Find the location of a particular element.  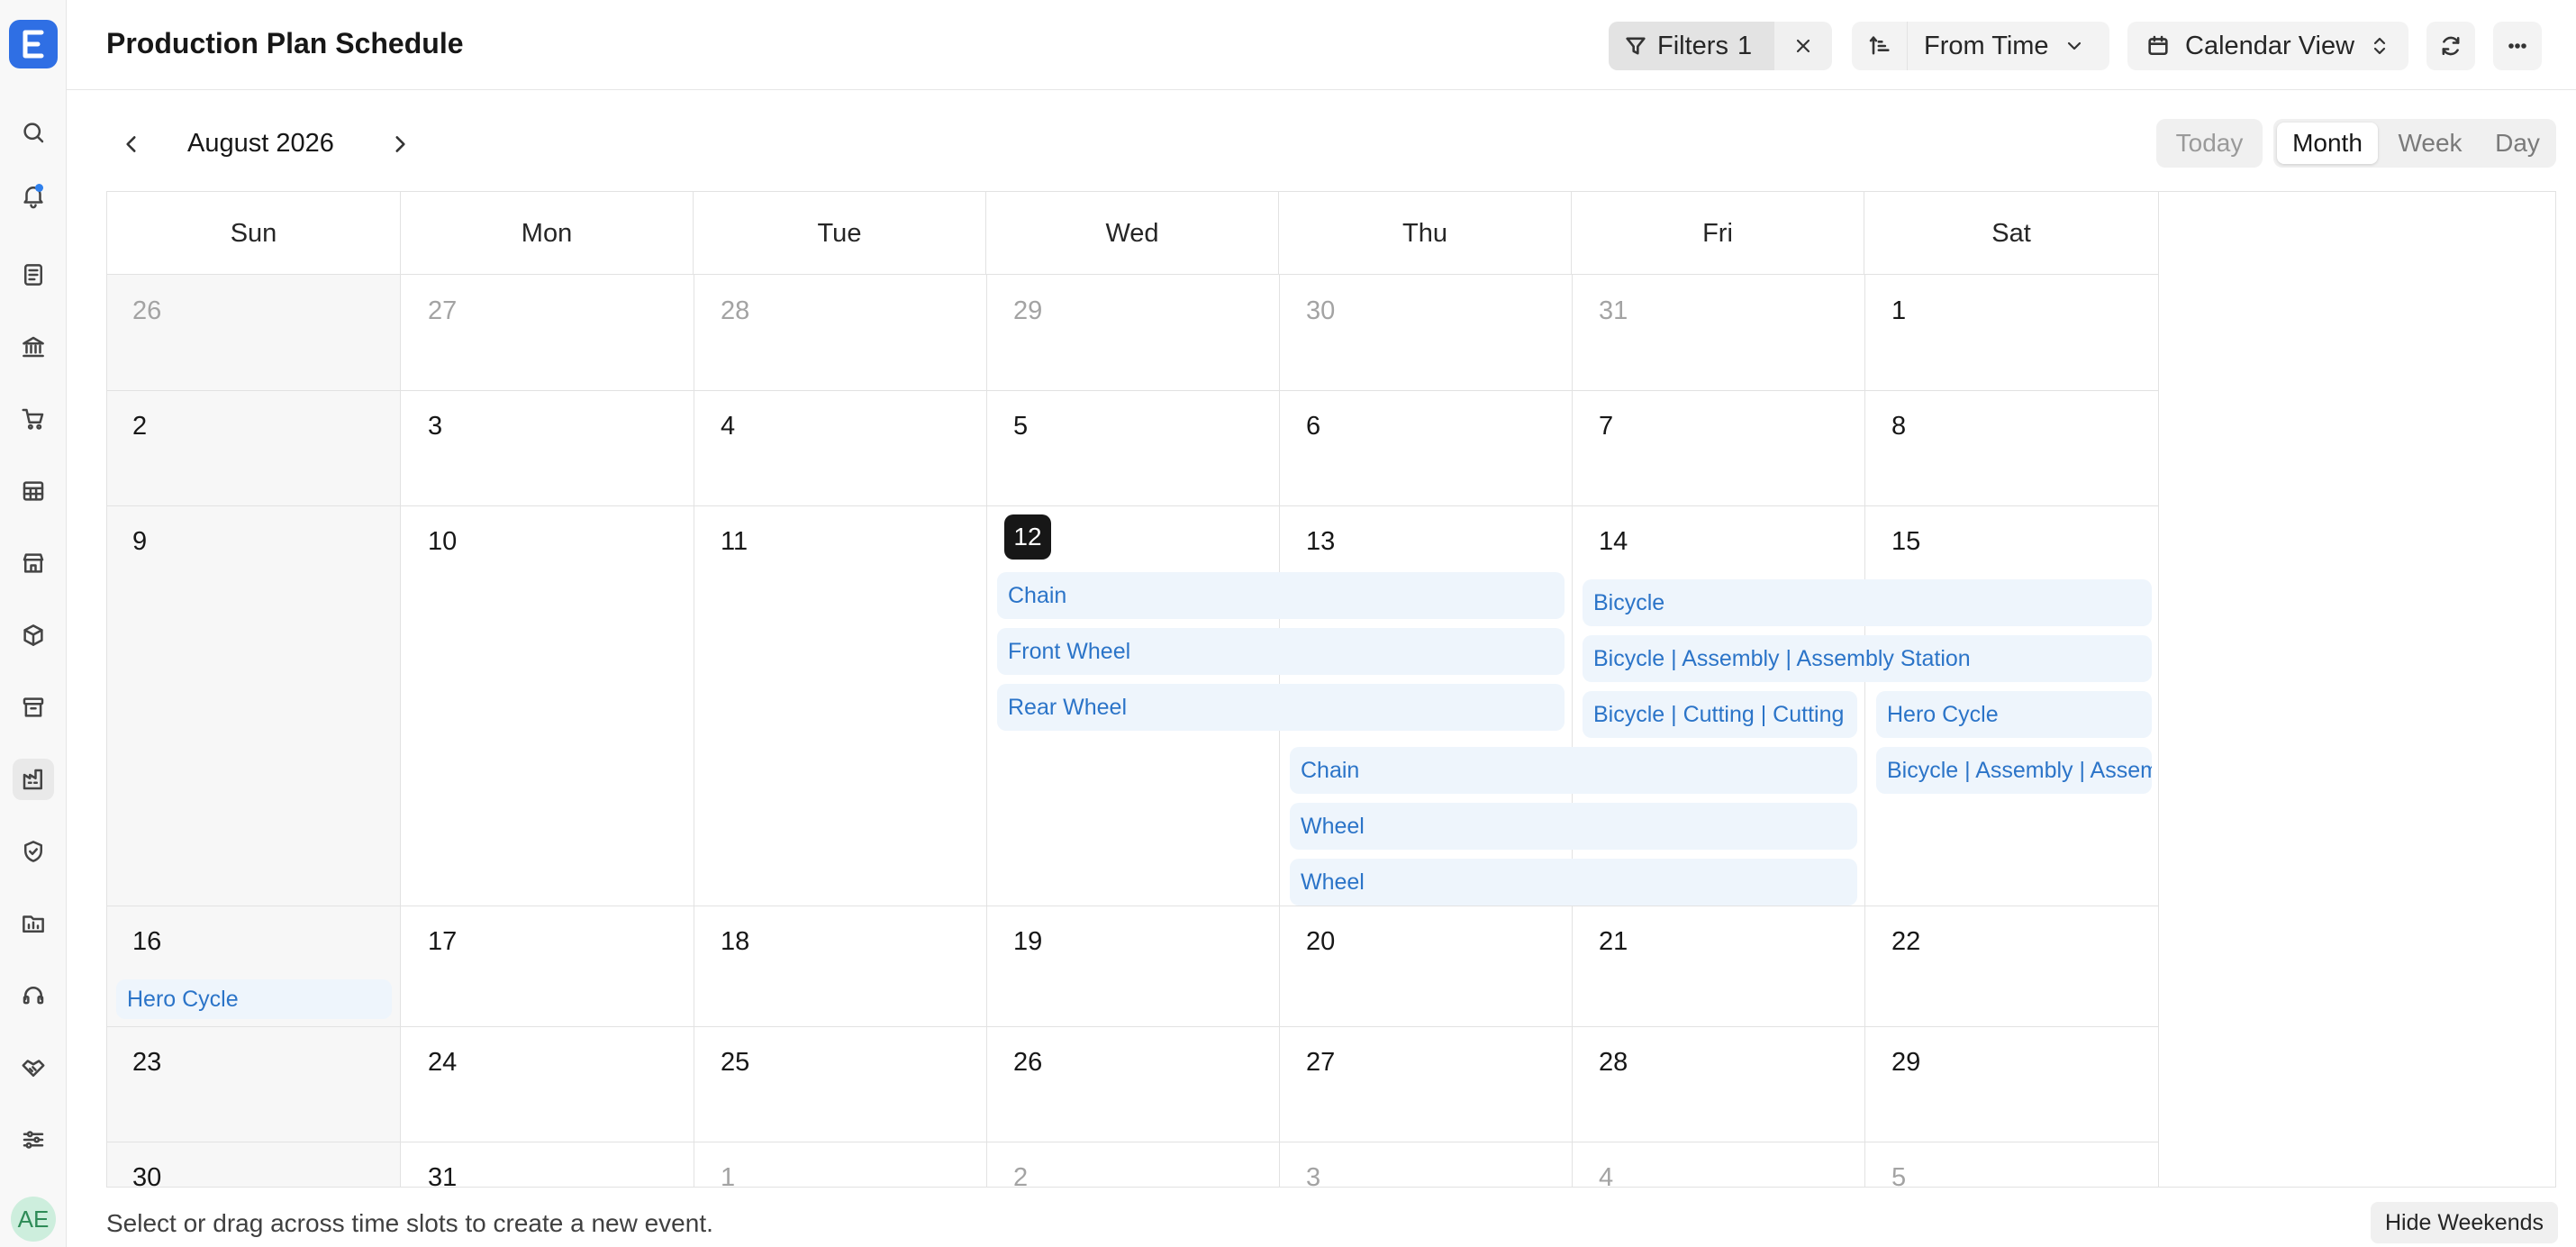

previous-month-button is located at coordinates (132, 144).